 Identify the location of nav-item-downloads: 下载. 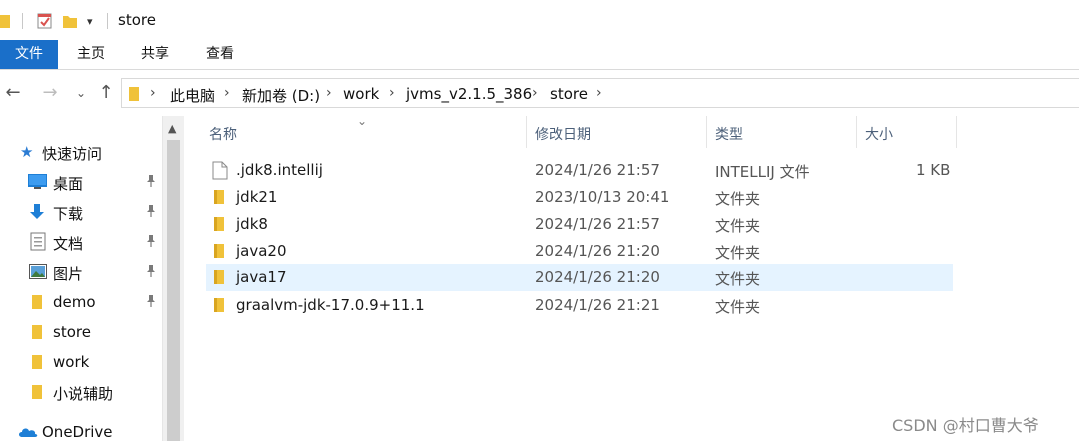
(81, 212).